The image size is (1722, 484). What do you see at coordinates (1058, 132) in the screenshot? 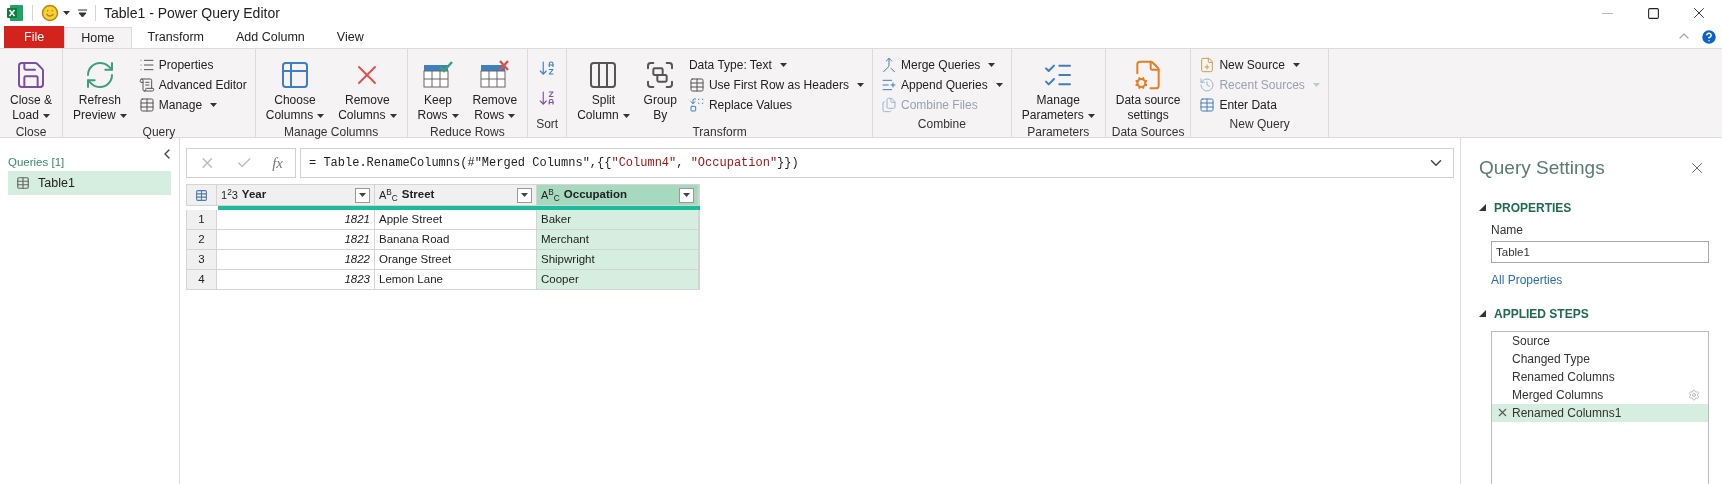
I see `group-label: Parameters` at bounding box center [1058, 132].